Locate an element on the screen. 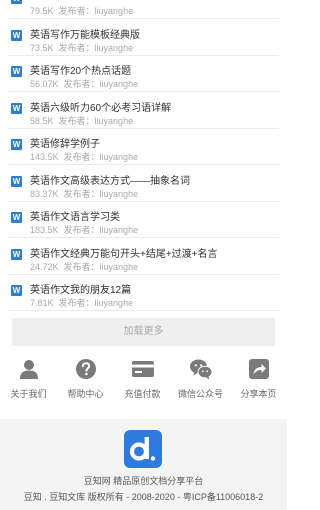 Image resolution: width=320 pixels, height=510 pixels. nav-share: 分享本页 is located at coordinates (258, 381).